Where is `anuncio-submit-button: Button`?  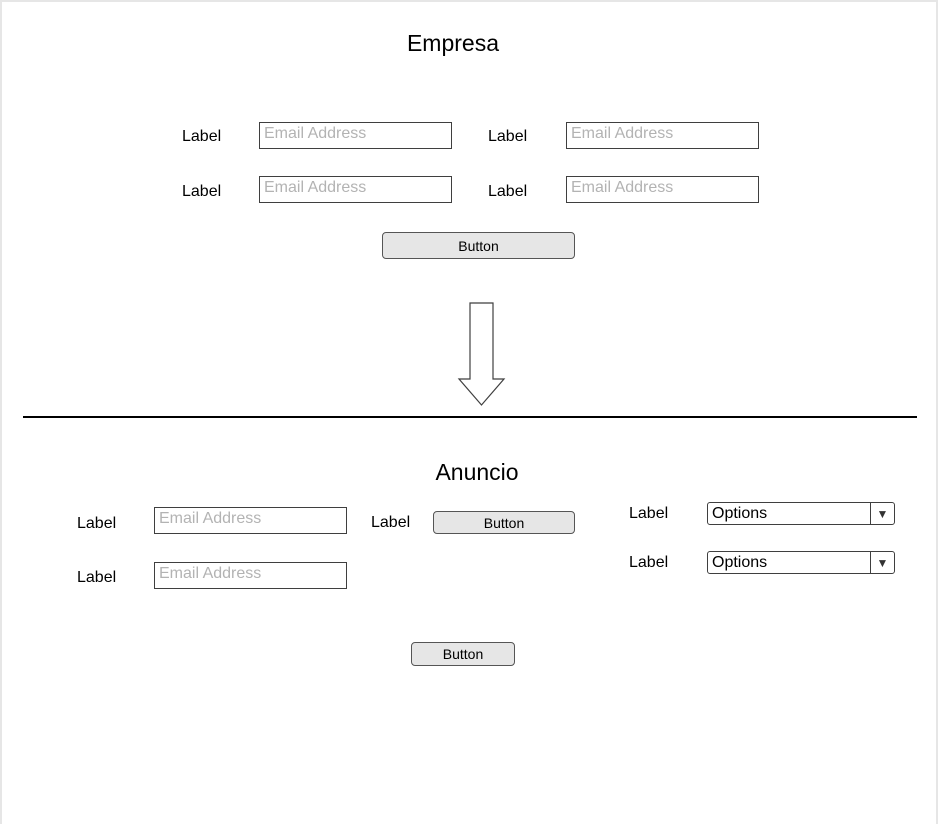 anuncio-submit-button: Button is located at coordinates (463, 654).